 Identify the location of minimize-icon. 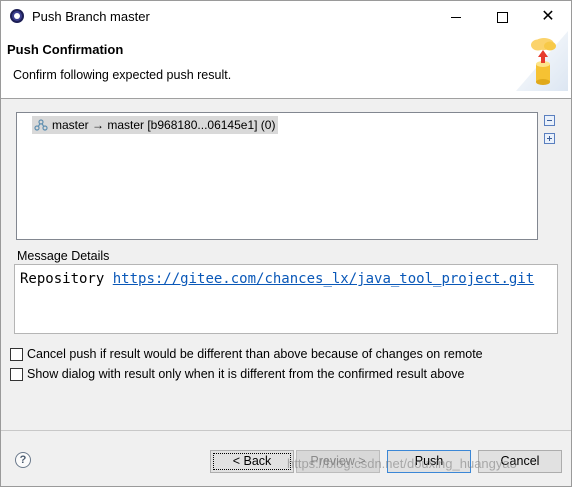
(456, 17).